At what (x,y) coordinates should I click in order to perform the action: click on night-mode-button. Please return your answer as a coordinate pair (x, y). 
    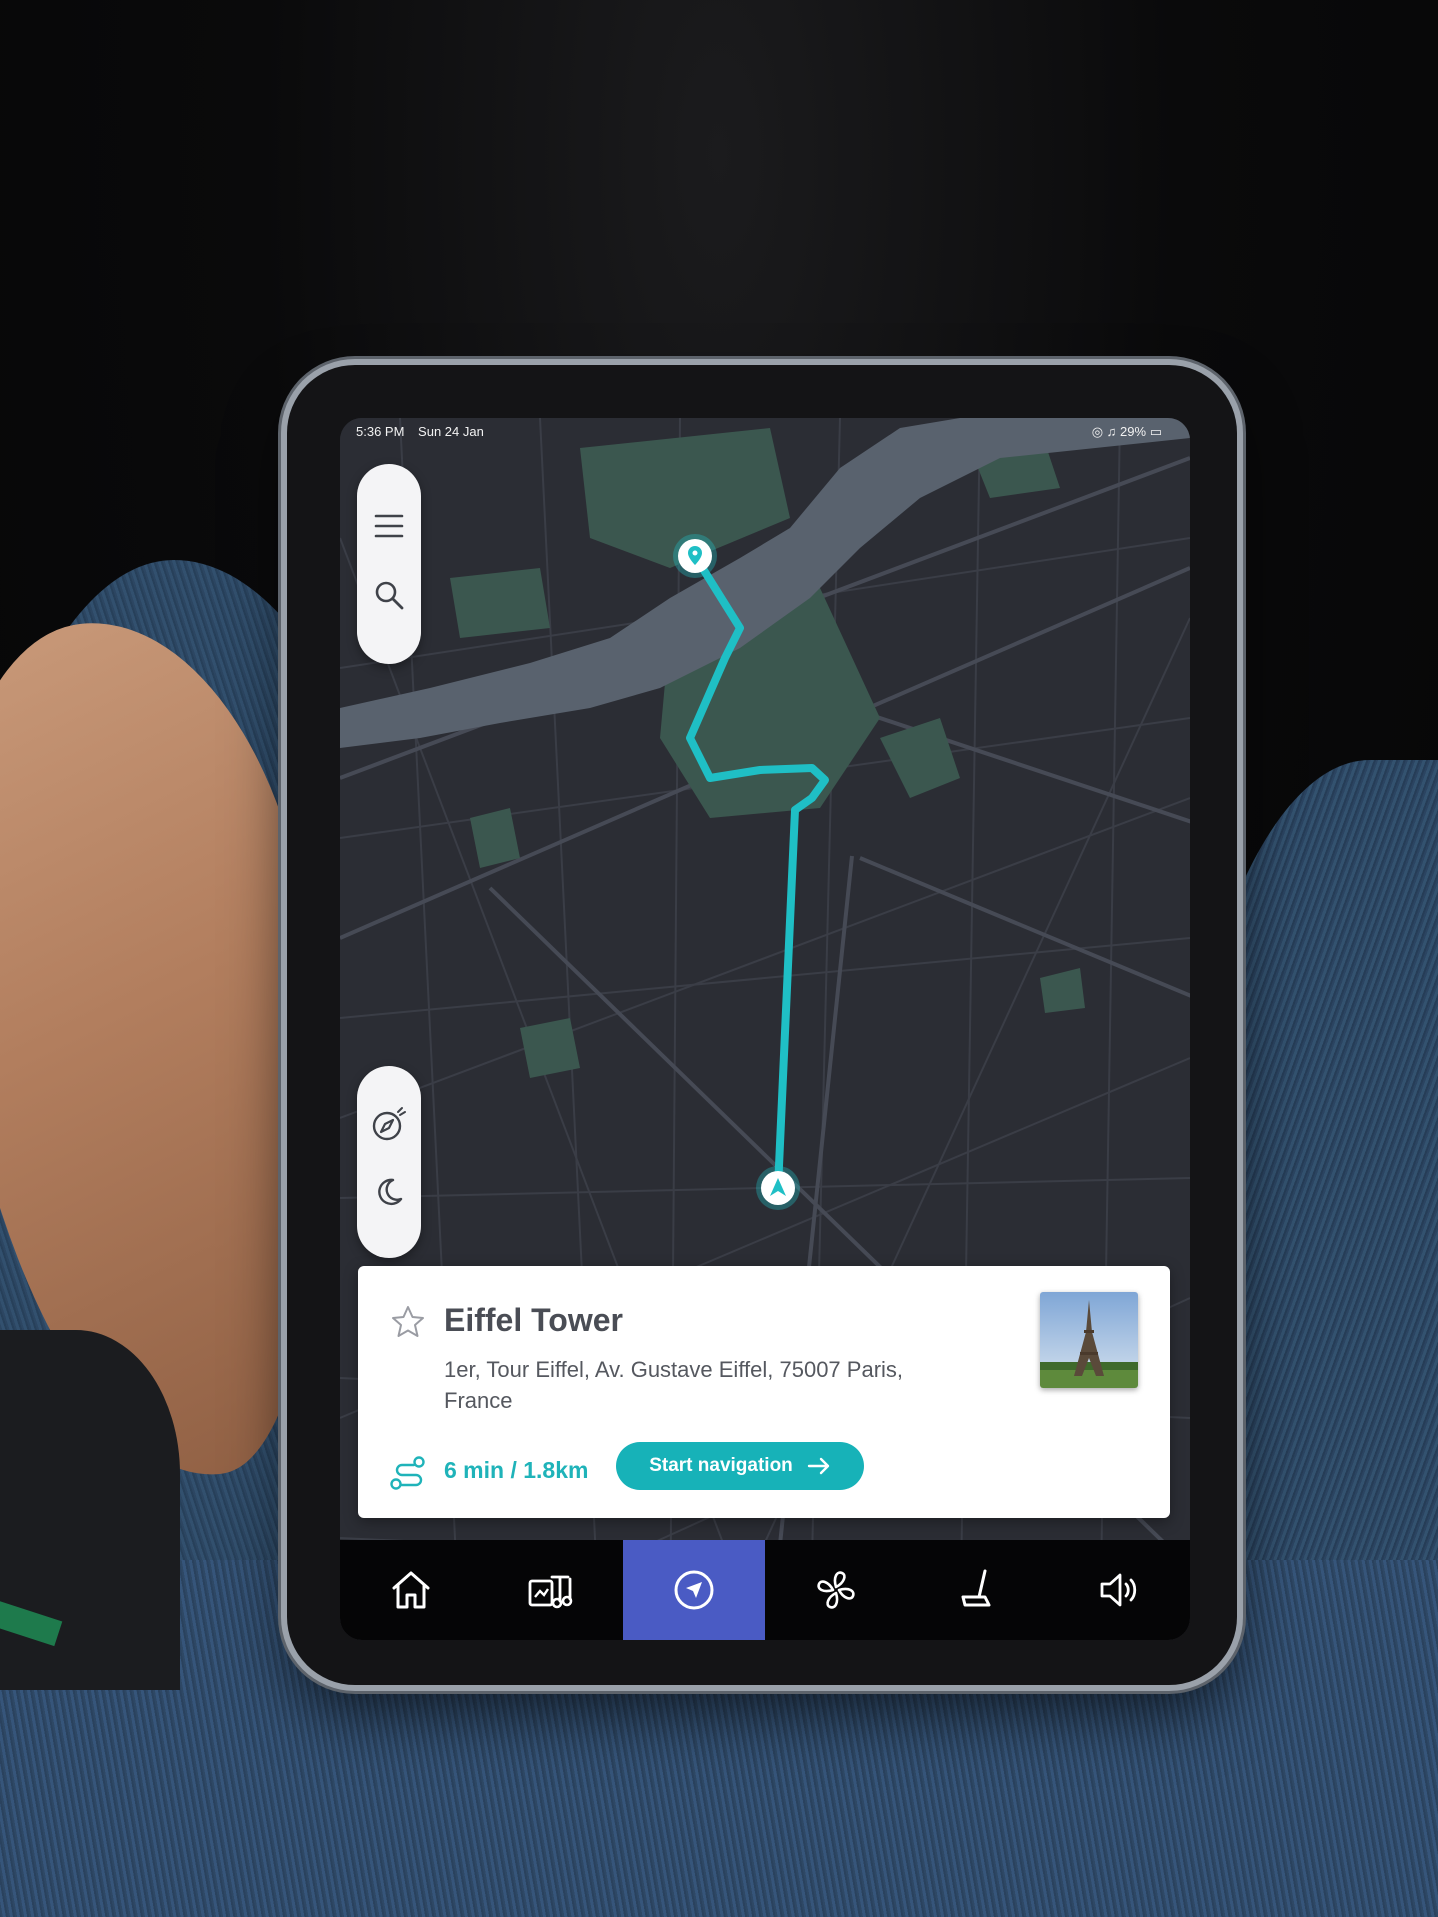
    Looking at the image, I should click on (389, 1192).